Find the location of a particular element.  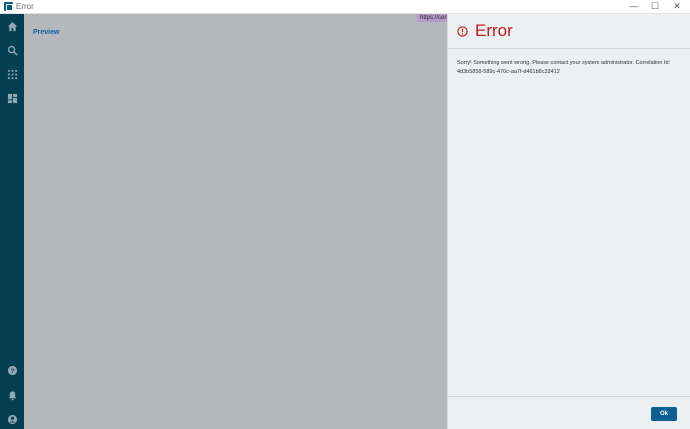

close-button: ✕ is located at coordinates (677, 7).